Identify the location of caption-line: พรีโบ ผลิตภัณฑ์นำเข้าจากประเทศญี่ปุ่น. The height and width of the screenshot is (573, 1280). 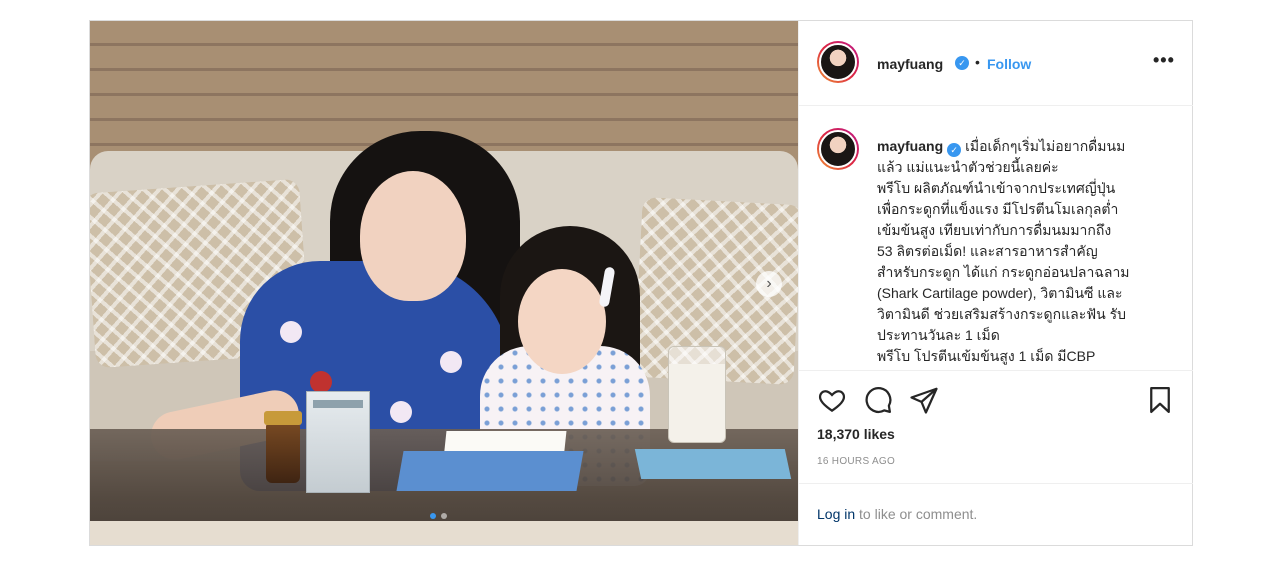
(996, 188).